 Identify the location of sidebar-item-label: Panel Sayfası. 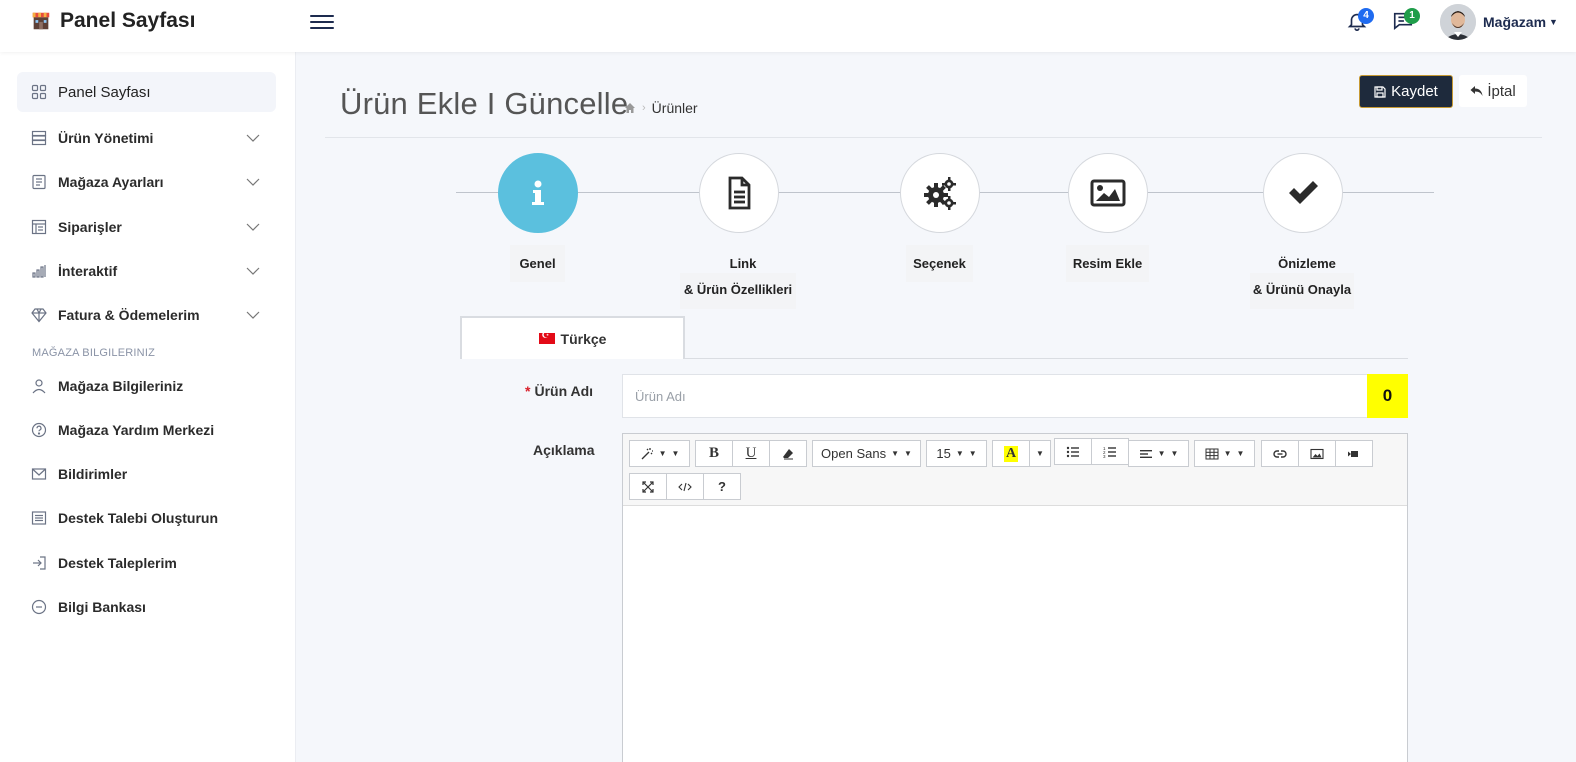
(104, 92).